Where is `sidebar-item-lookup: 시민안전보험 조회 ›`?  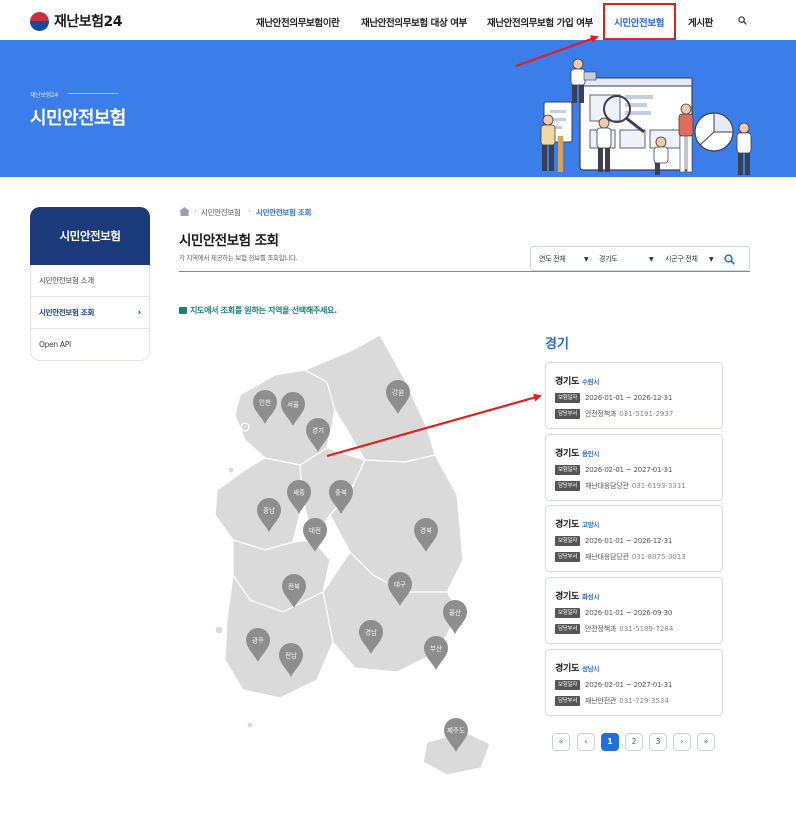
sidebar-item-lookup: 시민안전보험 조회 › is located at coordinates (90, 313).